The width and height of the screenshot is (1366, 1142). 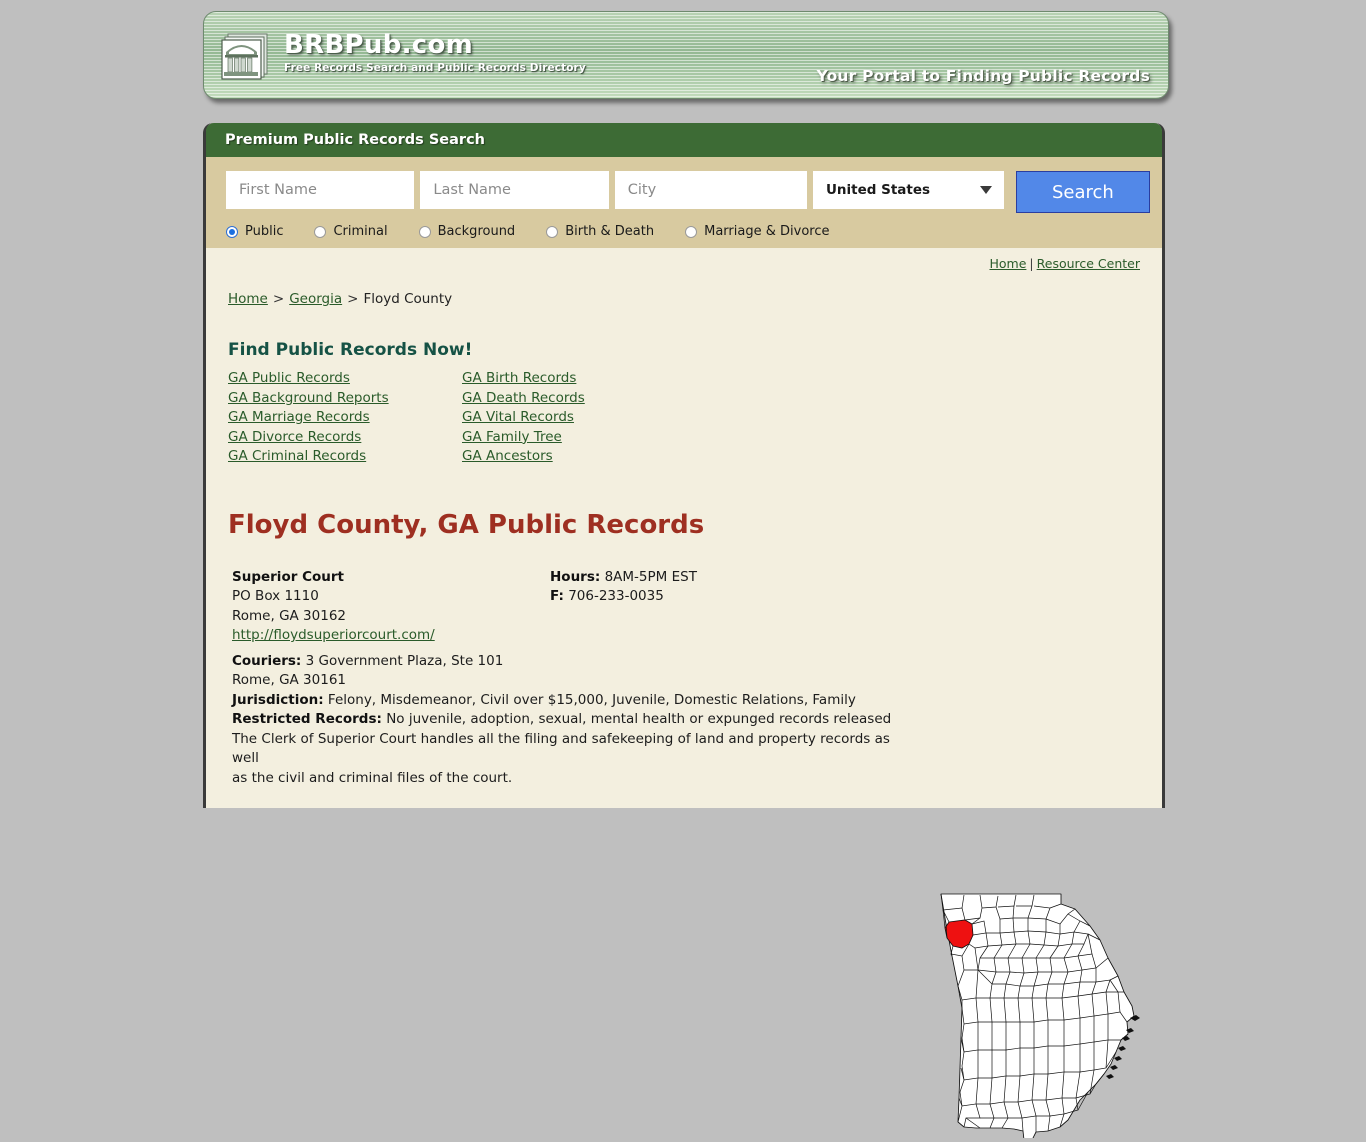 I want to click on premium-search-title: Premium Public Records Search, so click(x=355, y=140).